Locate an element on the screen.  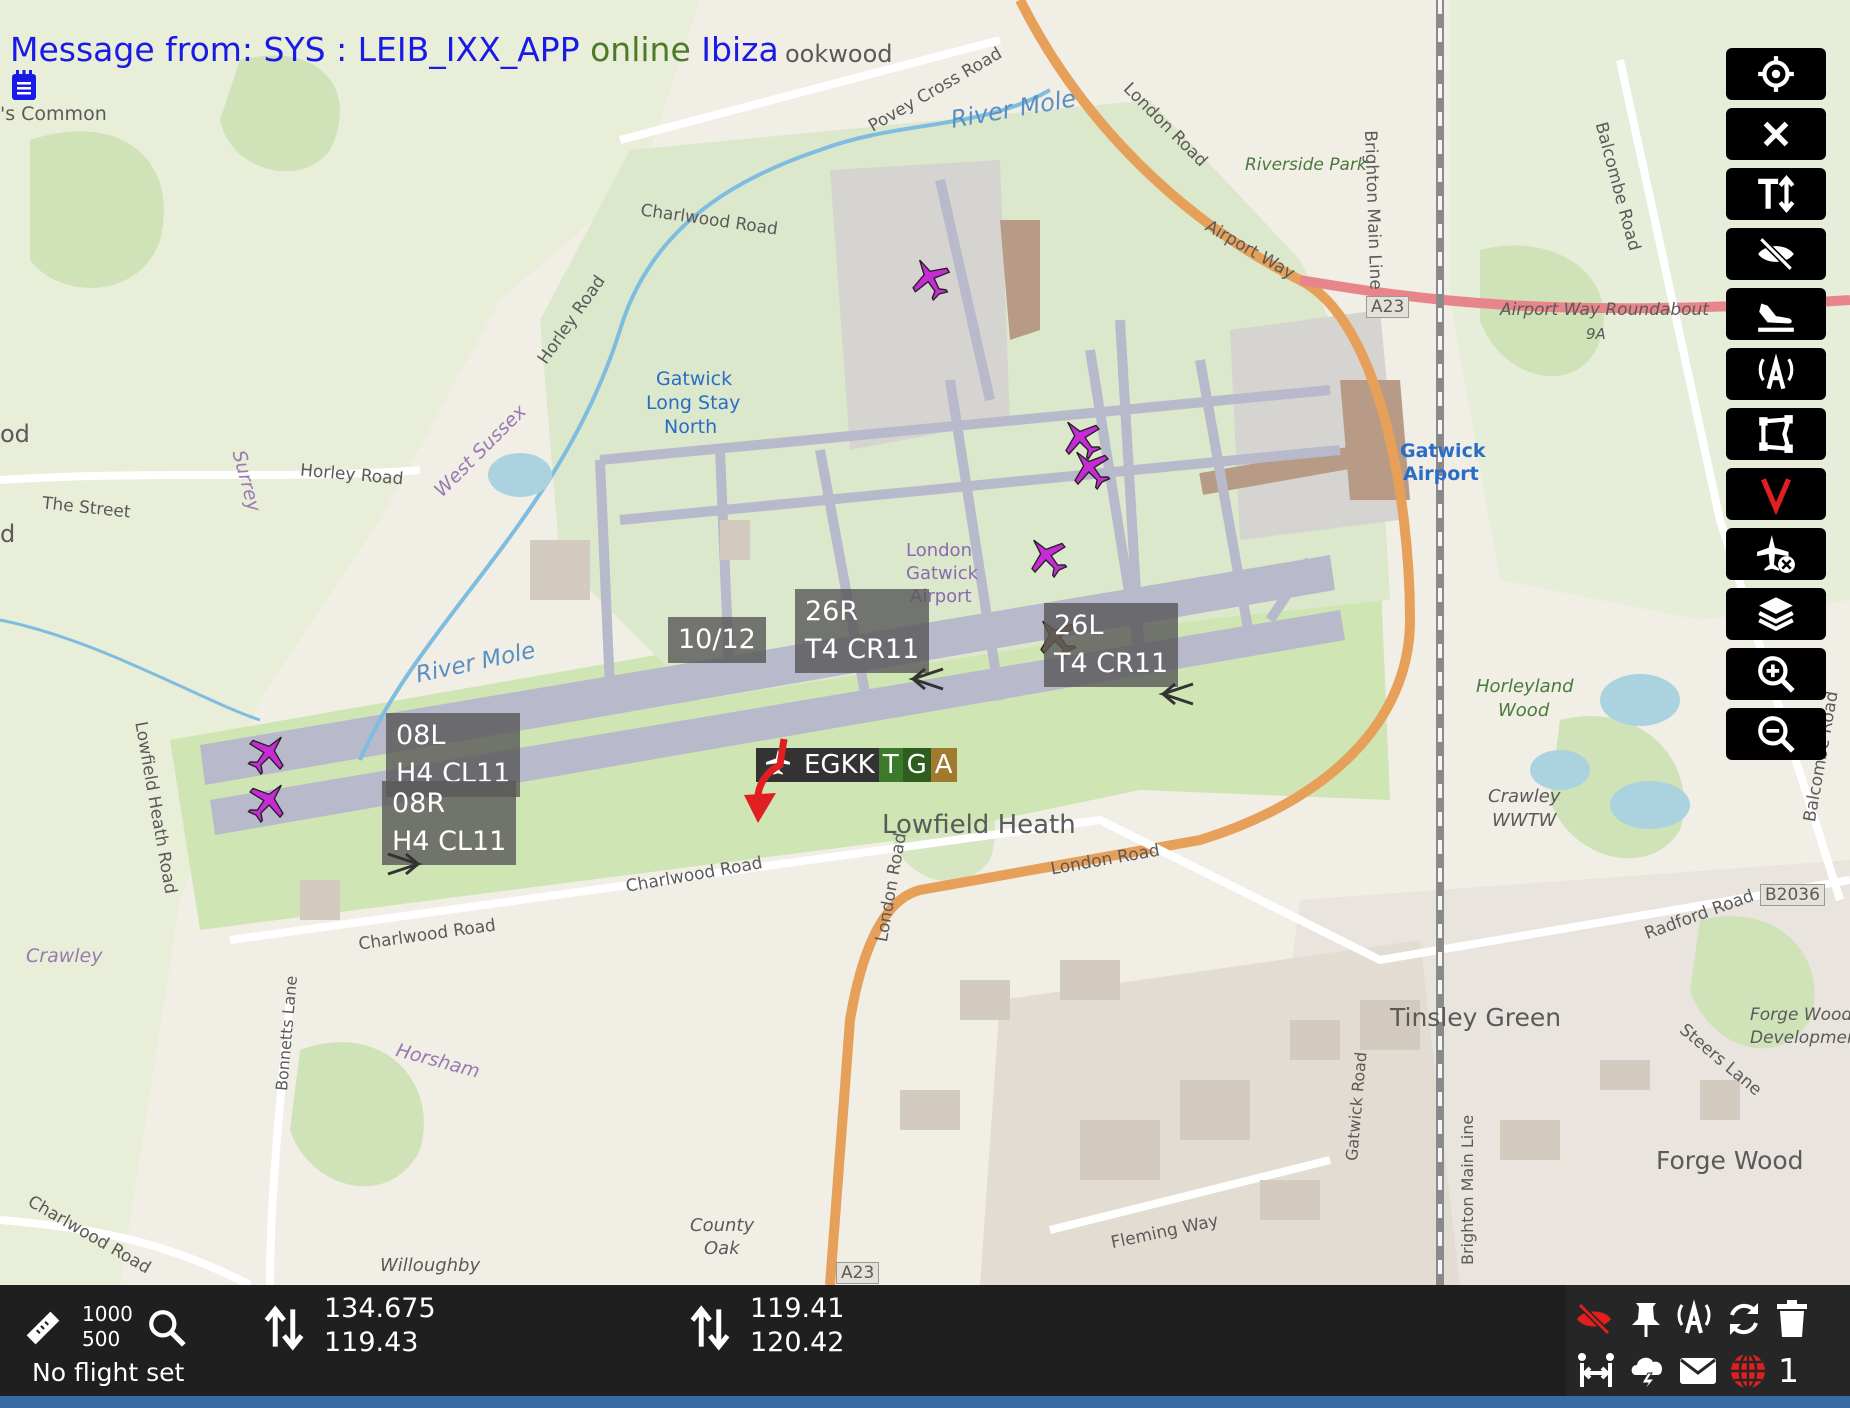
notepad-icon is located at coordinates (24, 86).